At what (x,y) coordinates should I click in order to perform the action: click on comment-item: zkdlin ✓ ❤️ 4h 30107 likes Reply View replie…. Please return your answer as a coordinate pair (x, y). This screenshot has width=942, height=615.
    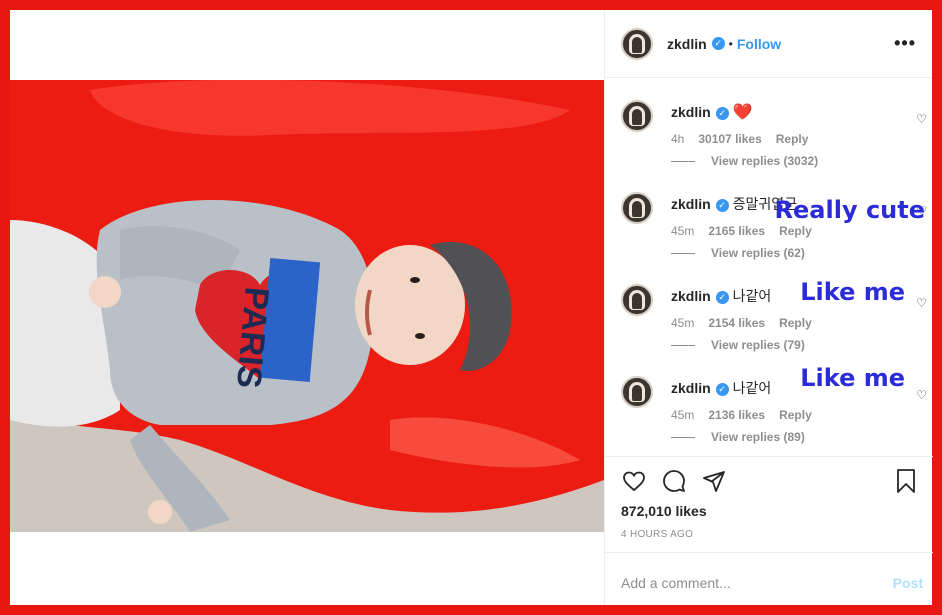
    Looking at the image, I should click on (769, 136).